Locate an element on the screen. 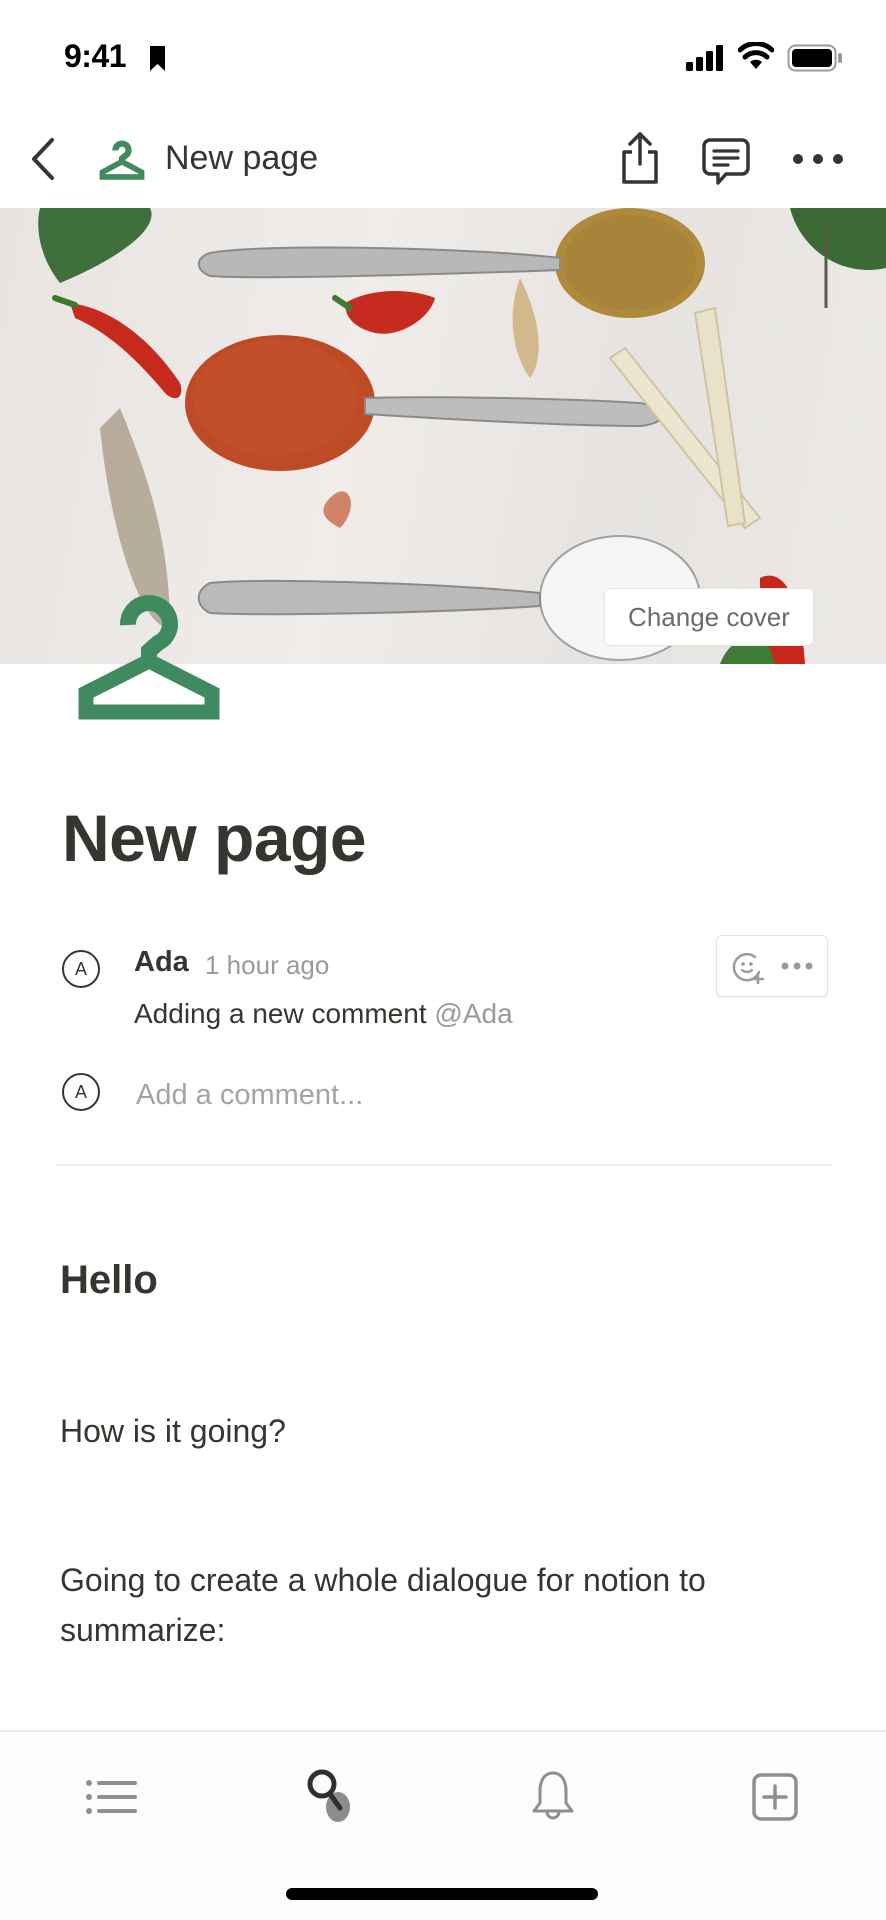 The height and width of the screenshot is (1920, 886). tab-search is located at coordinates (331, 1797).